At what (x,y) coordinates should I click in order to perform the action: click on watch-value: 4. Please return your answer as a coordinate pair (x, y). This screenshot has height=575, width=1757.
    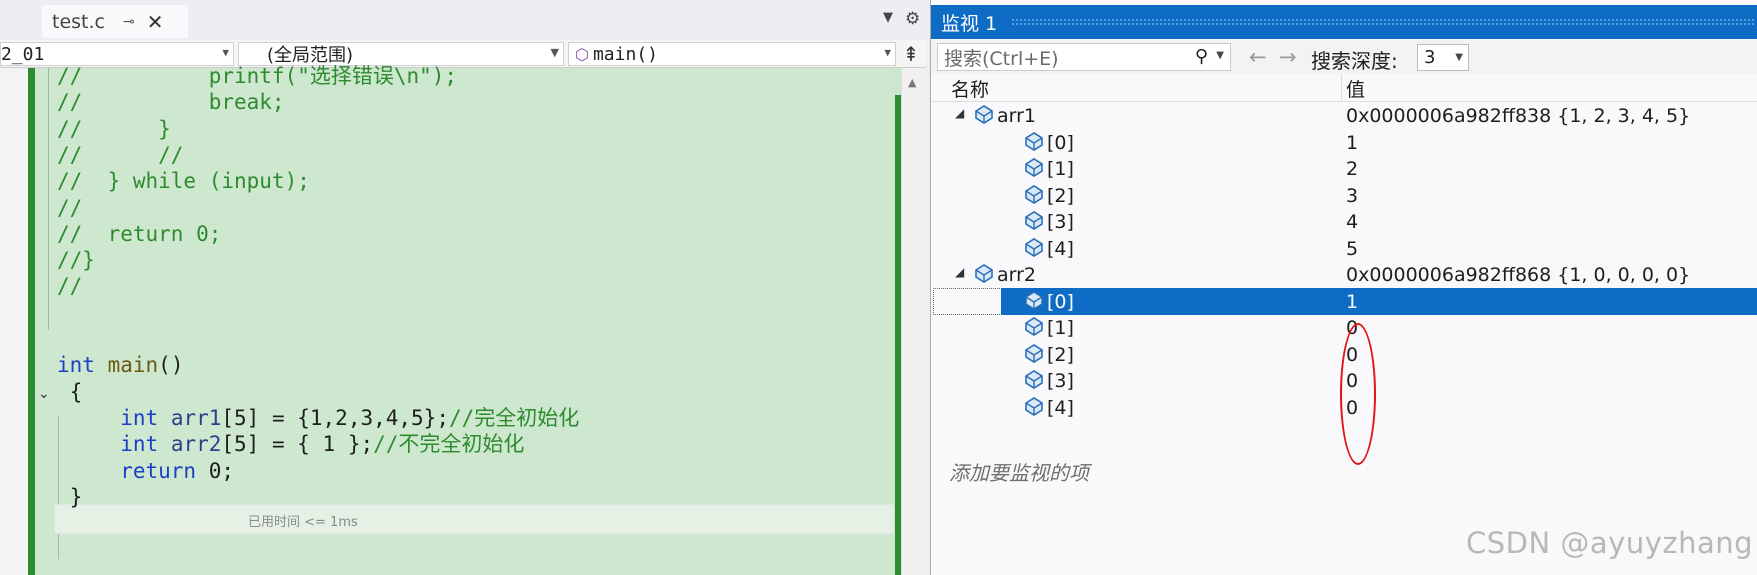
    Looking at the image, I should click on (1352, 222).